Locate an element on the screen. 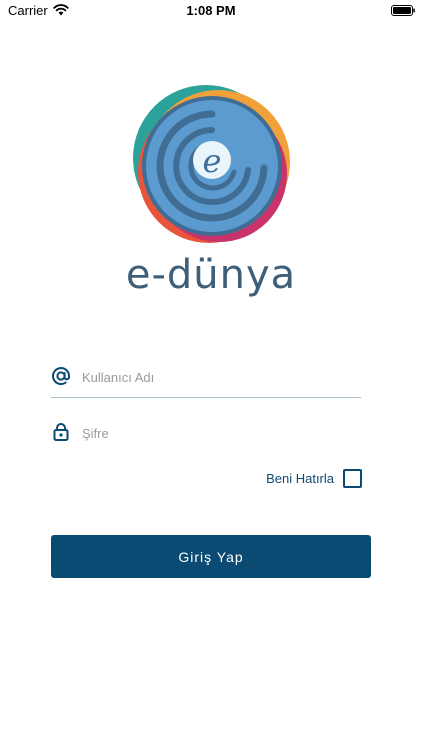  password-field is located at coordinates (206, 434).